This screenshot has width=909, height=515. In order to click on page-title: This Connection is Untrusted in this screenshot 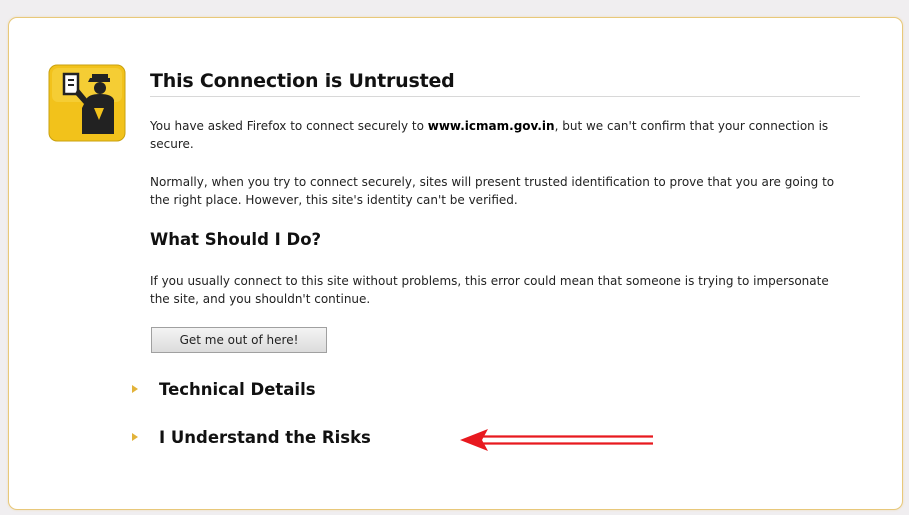, I will do `click(505, 83)`.